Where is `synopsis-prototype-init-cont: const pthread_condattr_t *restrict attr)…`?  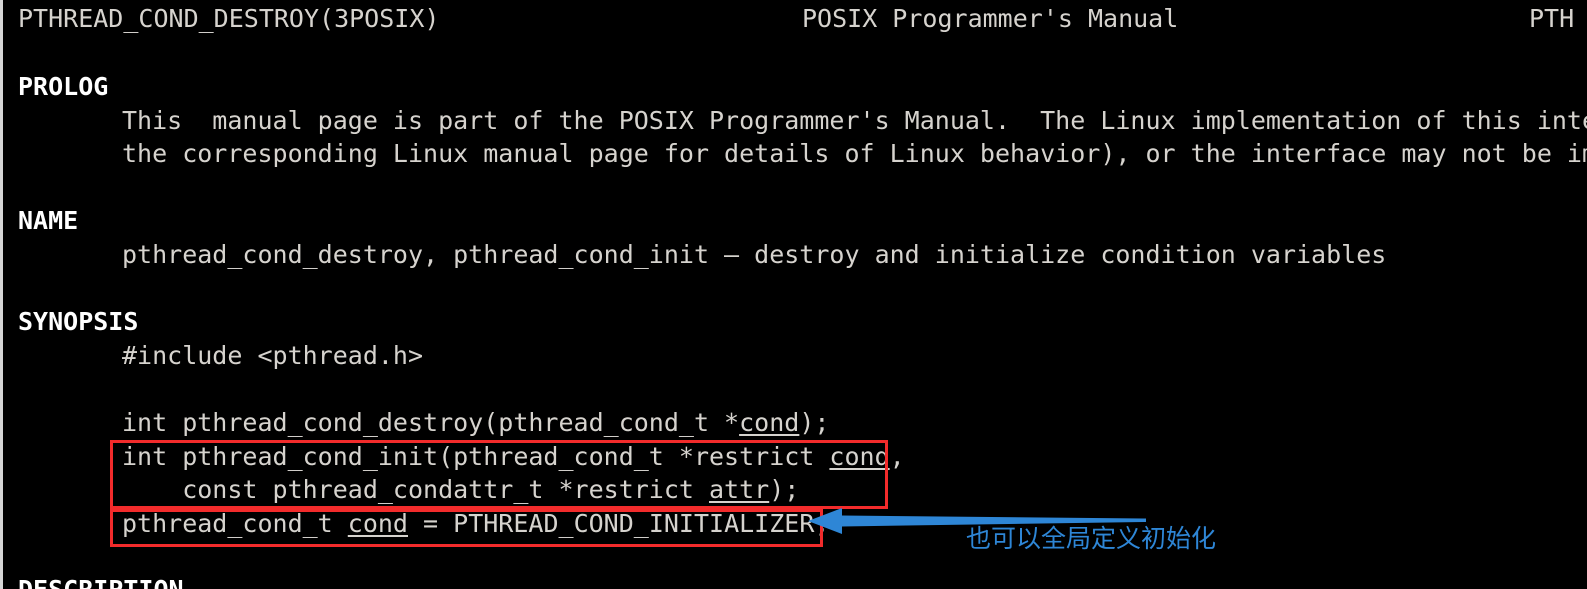 synopsis-prototype-init-cont: const pthread_condattr_t *restrict attr)… is located at coordinates (460, 490).